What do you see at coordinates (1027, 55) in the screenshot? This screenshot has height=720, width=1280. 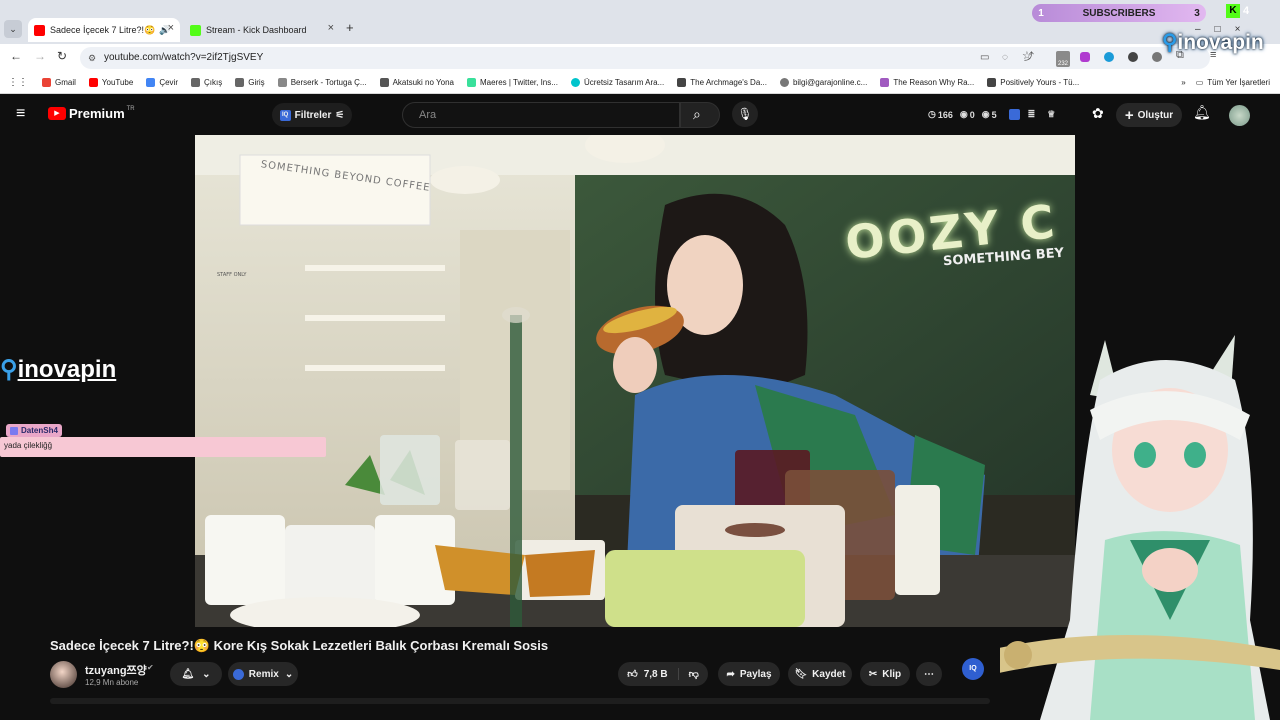 I see `star-icon: ☆` at bounding box center [1027, 55].